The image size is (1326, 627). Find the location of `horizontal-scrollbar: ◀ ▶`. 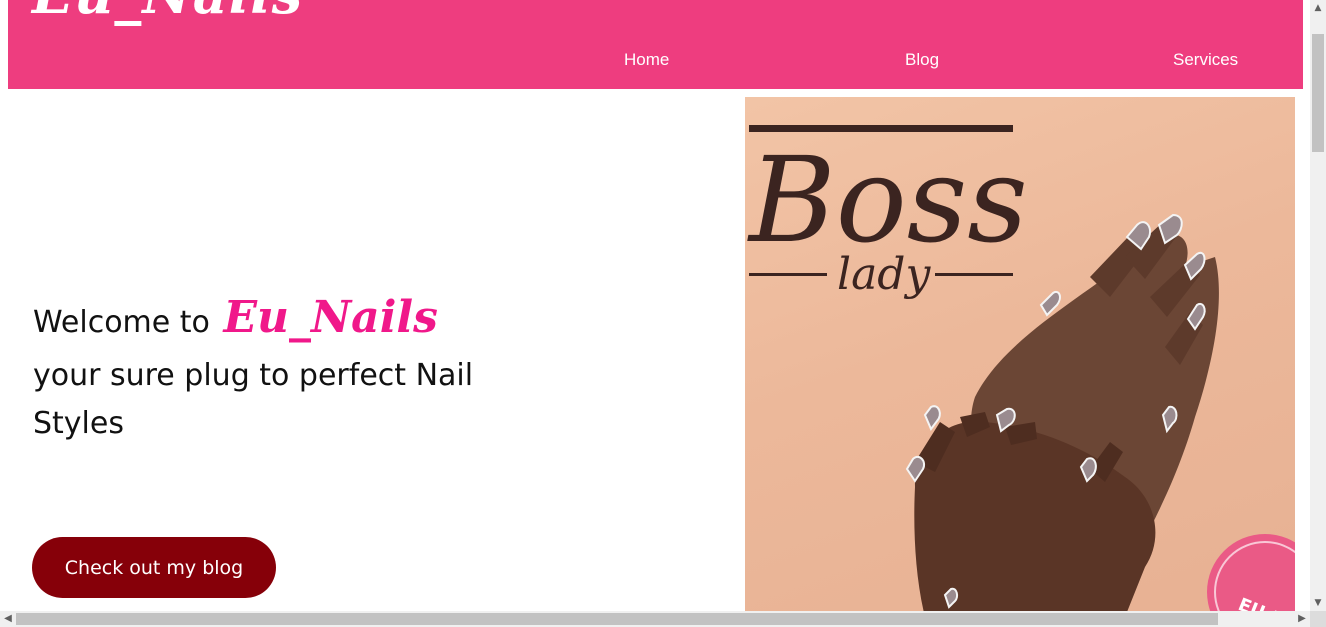

horizontal-scrollbar: ◀ ▶ is located at coordinates (655, 619).